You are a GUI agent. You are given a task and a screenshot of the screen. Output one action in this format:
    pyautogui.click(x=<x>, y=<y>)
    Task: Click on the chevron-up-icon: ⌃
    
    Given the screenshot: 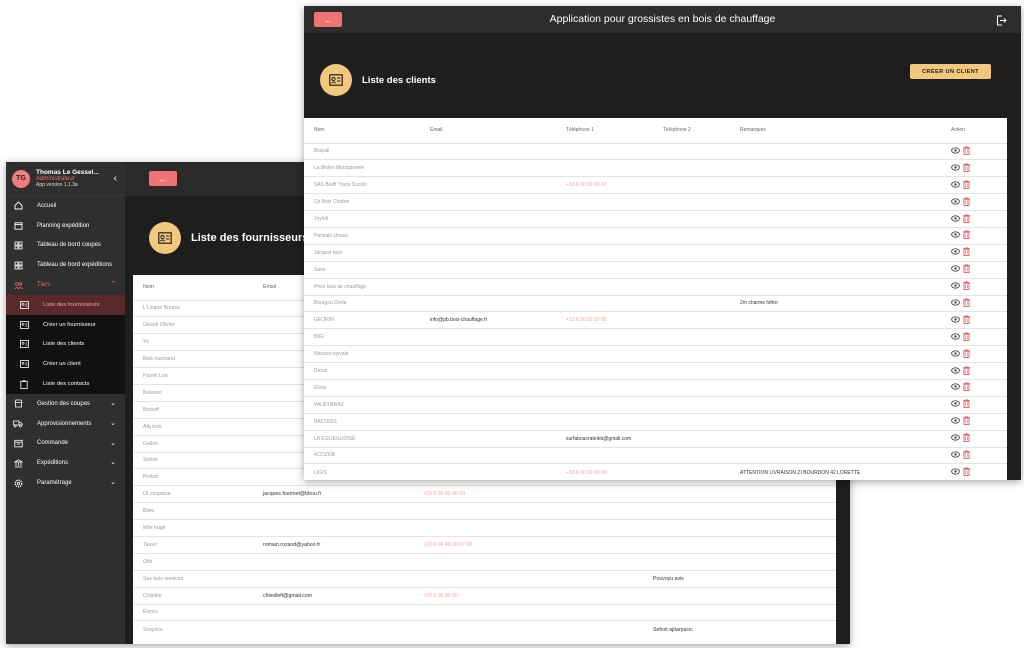 What is the action you would take?
    pyautogui.click(x=113, y=284)
    